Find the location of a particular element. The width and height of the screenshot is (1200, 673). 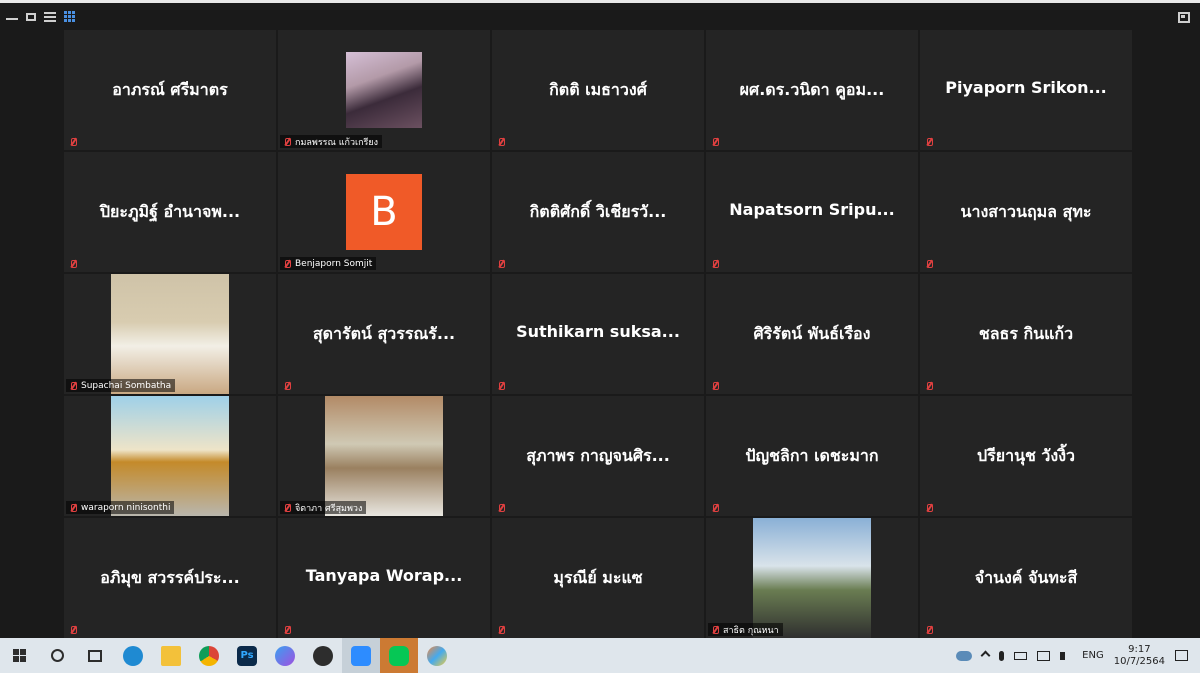

participant-tile: ปรียานุช วังงิ้ว is located at coordinates (1026, 456).